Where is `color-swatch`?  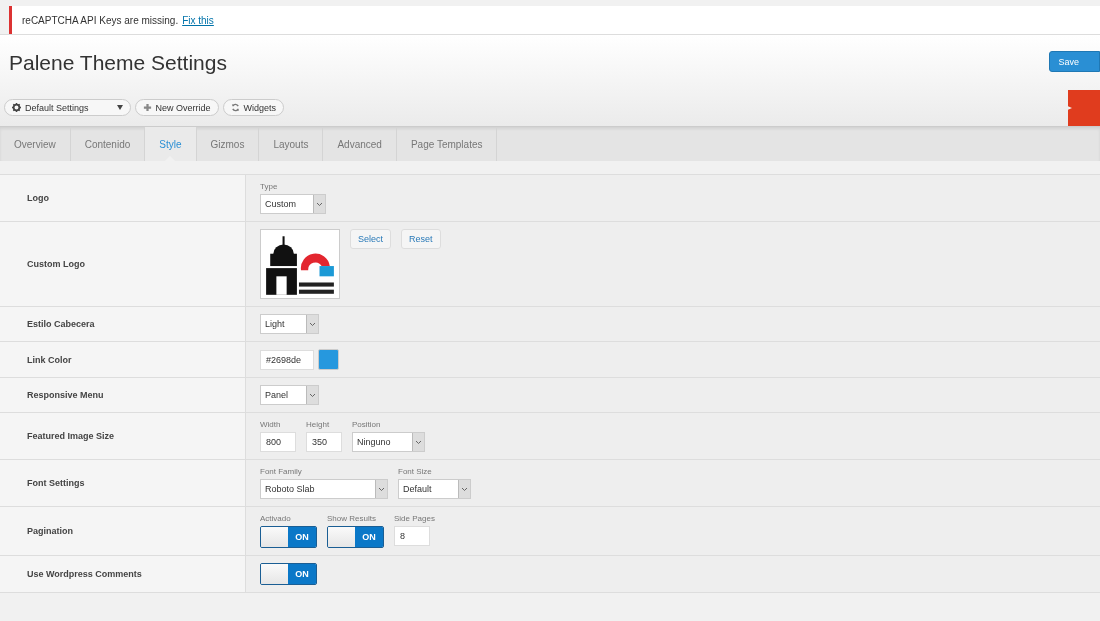 color-swatch is located at coordinates (328, 359).